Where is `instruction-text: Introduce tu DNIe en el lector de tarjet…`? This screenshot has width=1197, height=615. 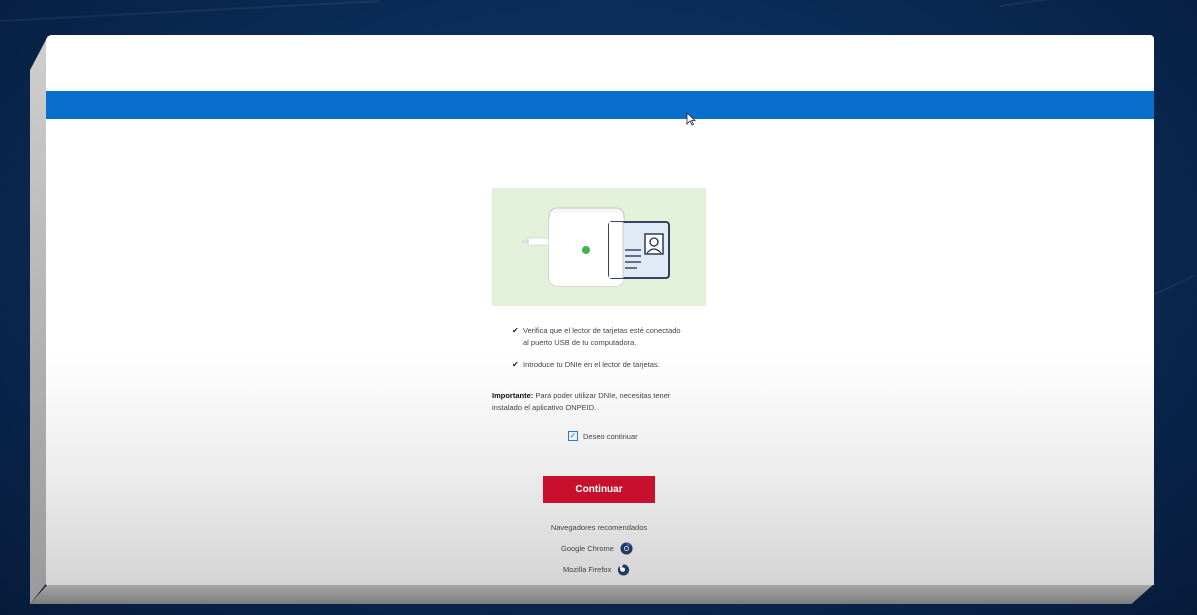 instruction-text: Introduce tu DNIe en el lector de tarjet… is located at coordinates (591, 364).